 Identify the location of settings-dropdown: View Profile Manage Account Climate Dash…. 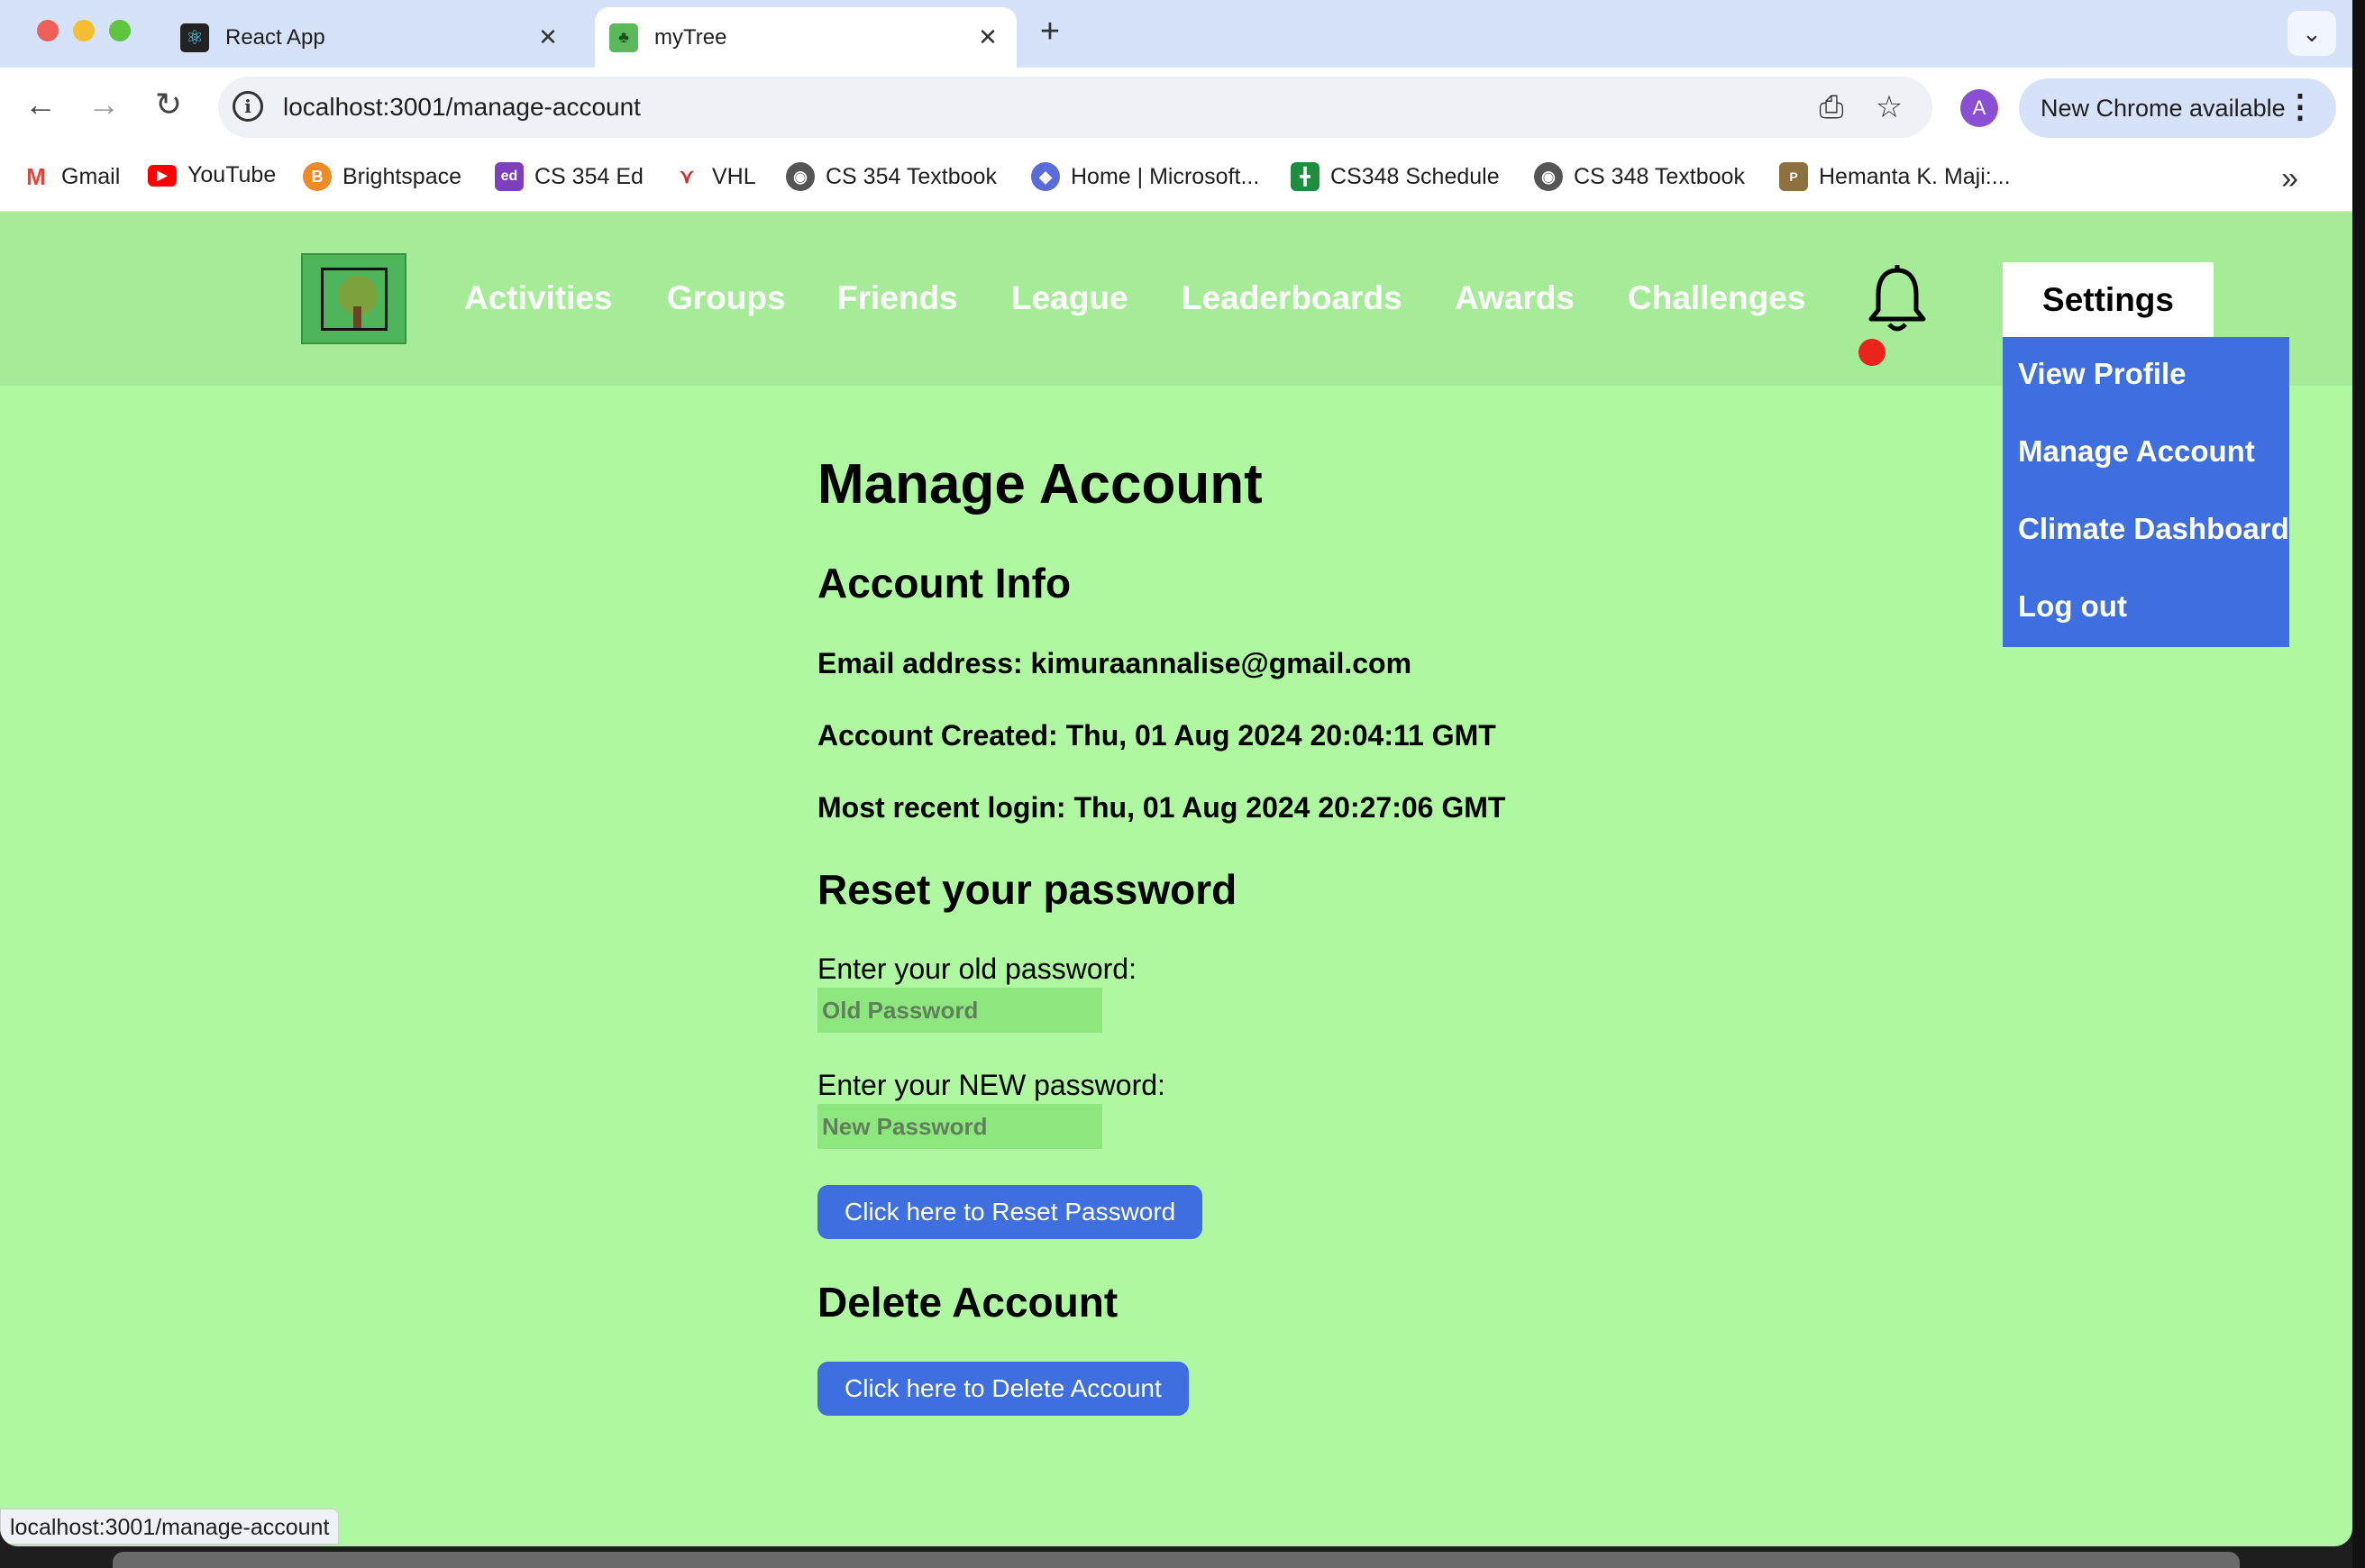
(2146, 492).